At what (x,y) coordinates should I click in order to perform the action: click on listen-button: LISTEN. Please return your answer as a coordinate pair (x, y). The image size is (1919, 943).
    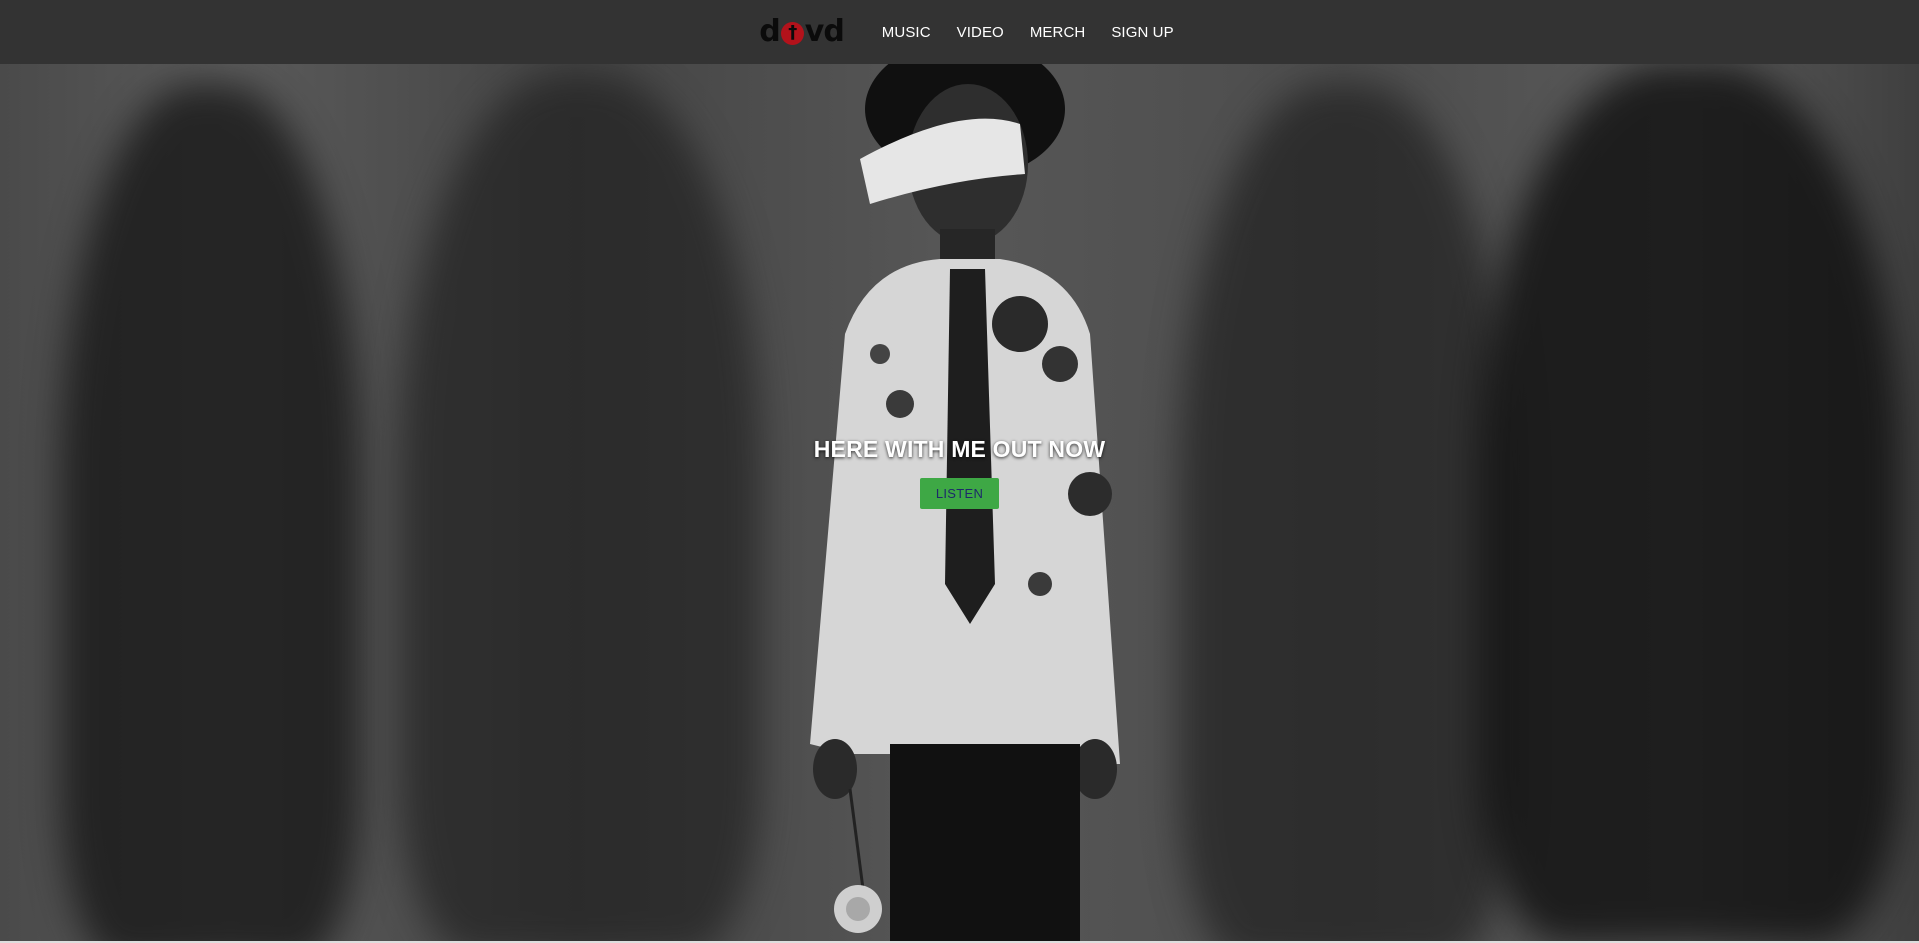
    Looking at the image, I should click on (959, 493).